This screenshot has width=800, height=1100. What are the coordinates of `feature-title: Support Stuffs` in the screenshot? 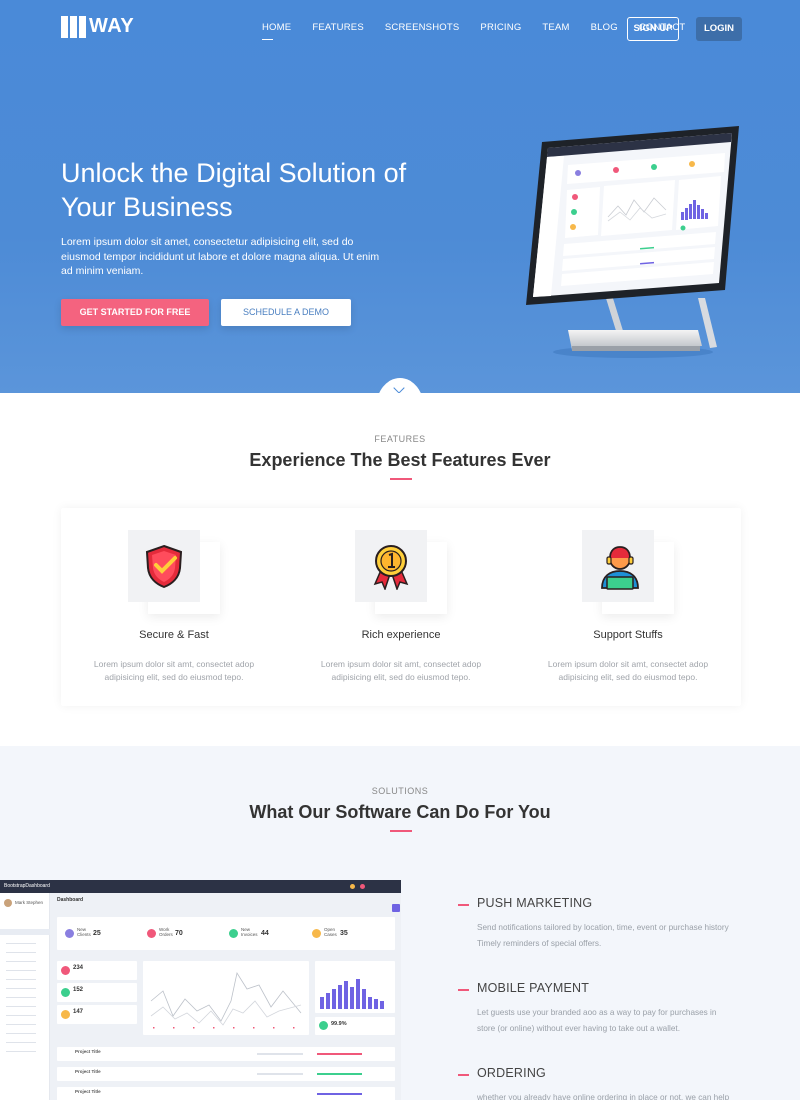 It's located at (628, 635).